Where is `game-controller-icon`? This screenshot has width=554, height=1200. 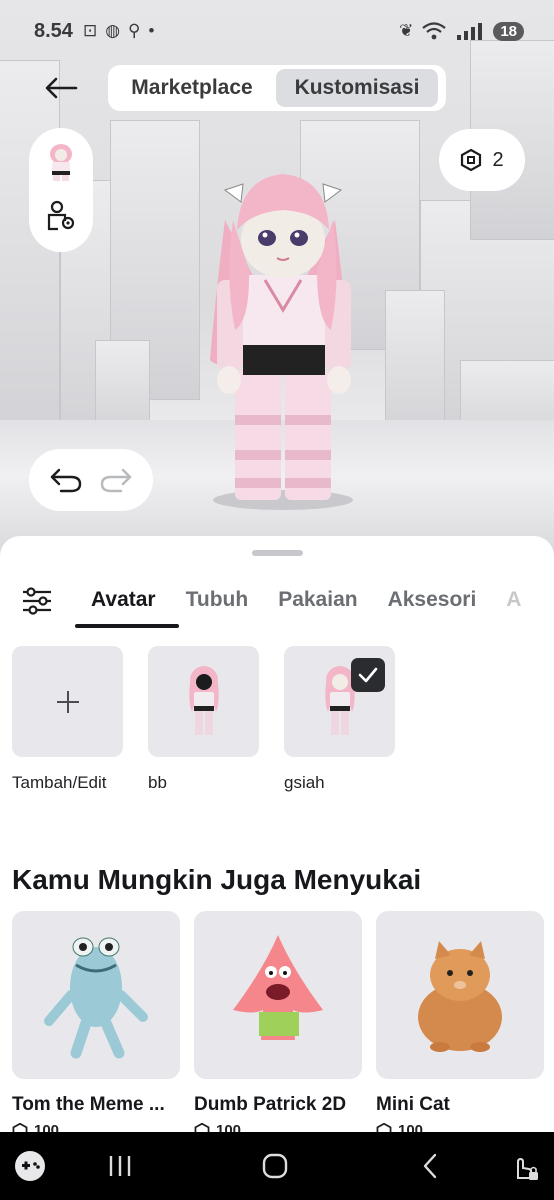 game-controller-icon is located at coordinates (30, 1166).